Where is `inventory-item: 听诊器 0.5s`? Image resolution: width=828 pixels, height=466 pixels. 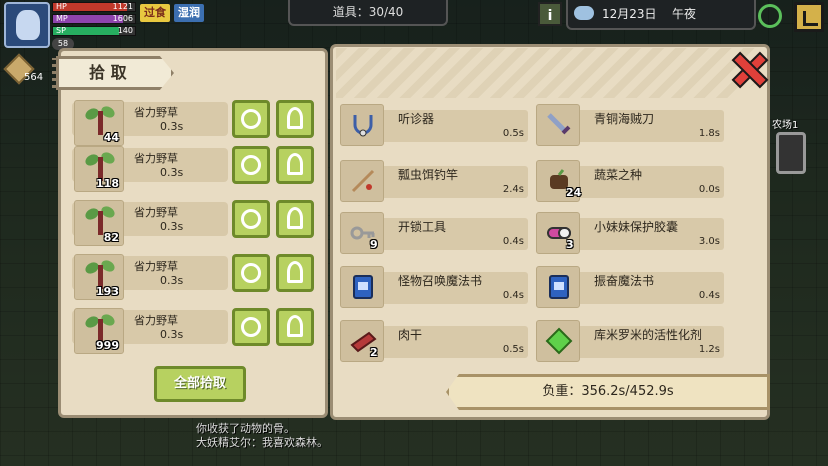
inventory-item: 听诊器 0.5s is located at coordinates (435, 126).